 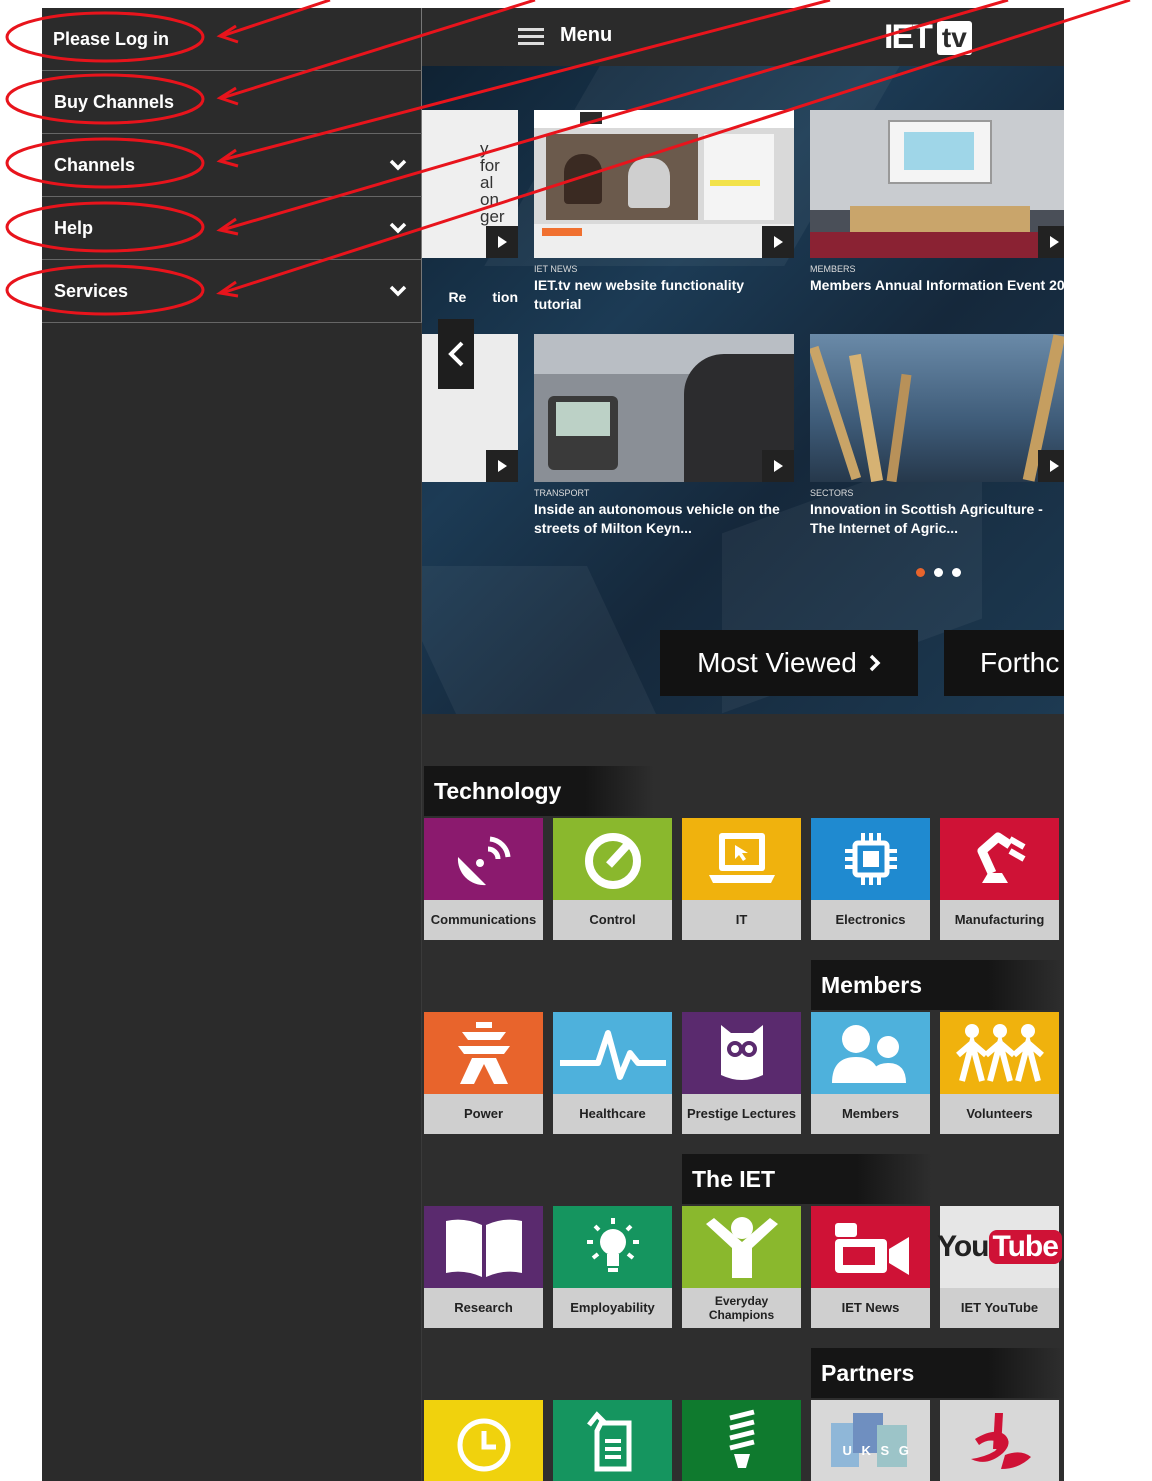 What do you see at coordinates (608, 1441) in the screenshot?
I see `document-icon` at bounding box center [608, 1441].